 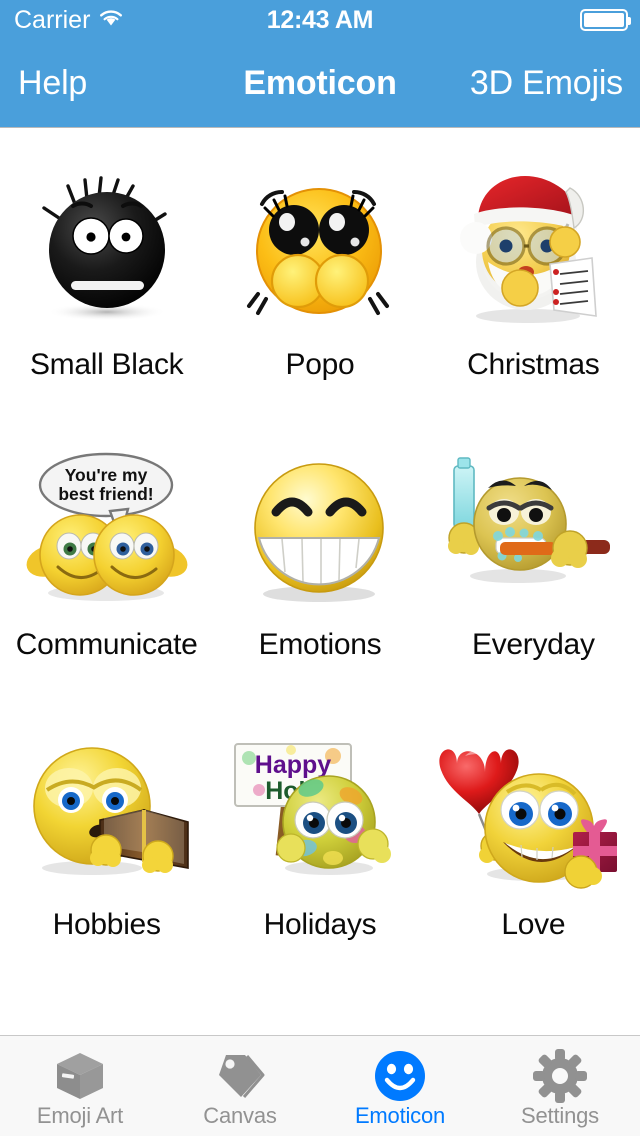 I want to click on status-bar: Carrier 12:43 AM, so click(x=320, y=20).